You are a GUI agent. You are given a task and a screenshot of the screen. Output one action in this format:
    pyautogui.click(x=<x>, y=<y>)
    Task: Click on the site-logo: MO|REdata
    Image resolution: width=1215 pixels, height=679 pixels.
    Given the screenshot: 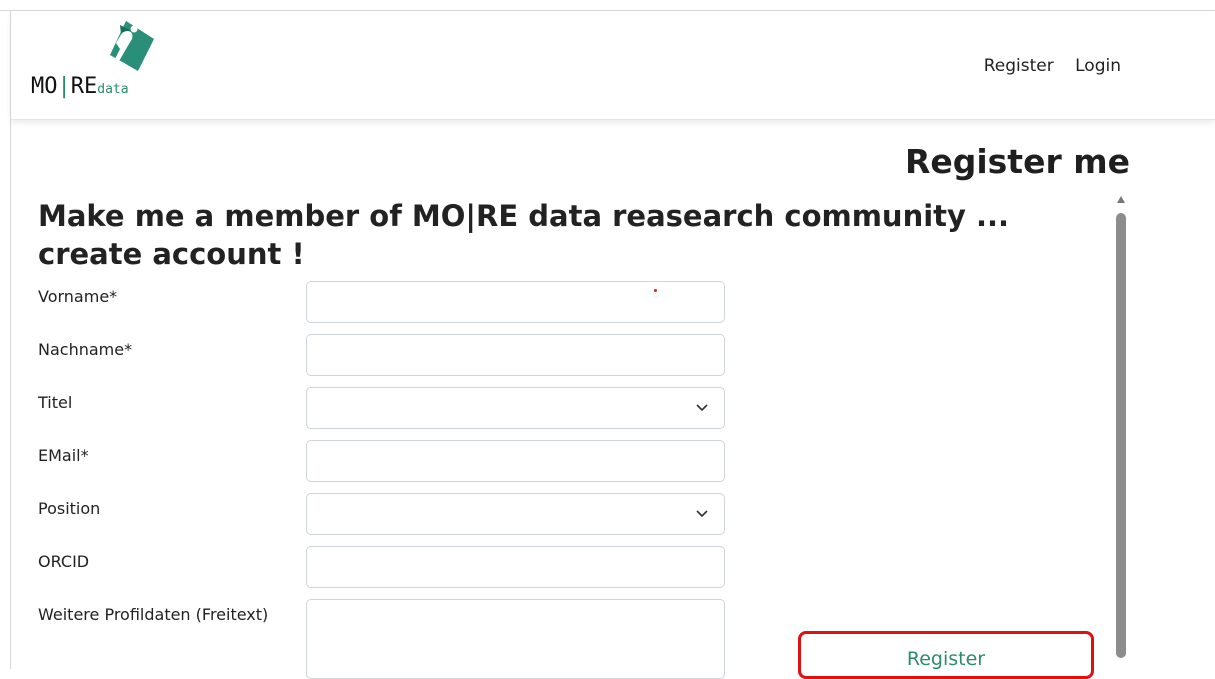 What is the action you would take?
    pyautogui.click(x=111, y=64)
    